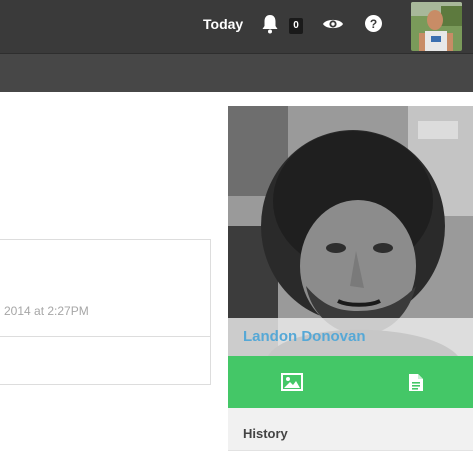 Image resolution: width=473 pixels, height=451 pixels. What do you see at coordinates (292, 382) in the screenshot?
I see `image-icon` at bounding box center [292, 382].